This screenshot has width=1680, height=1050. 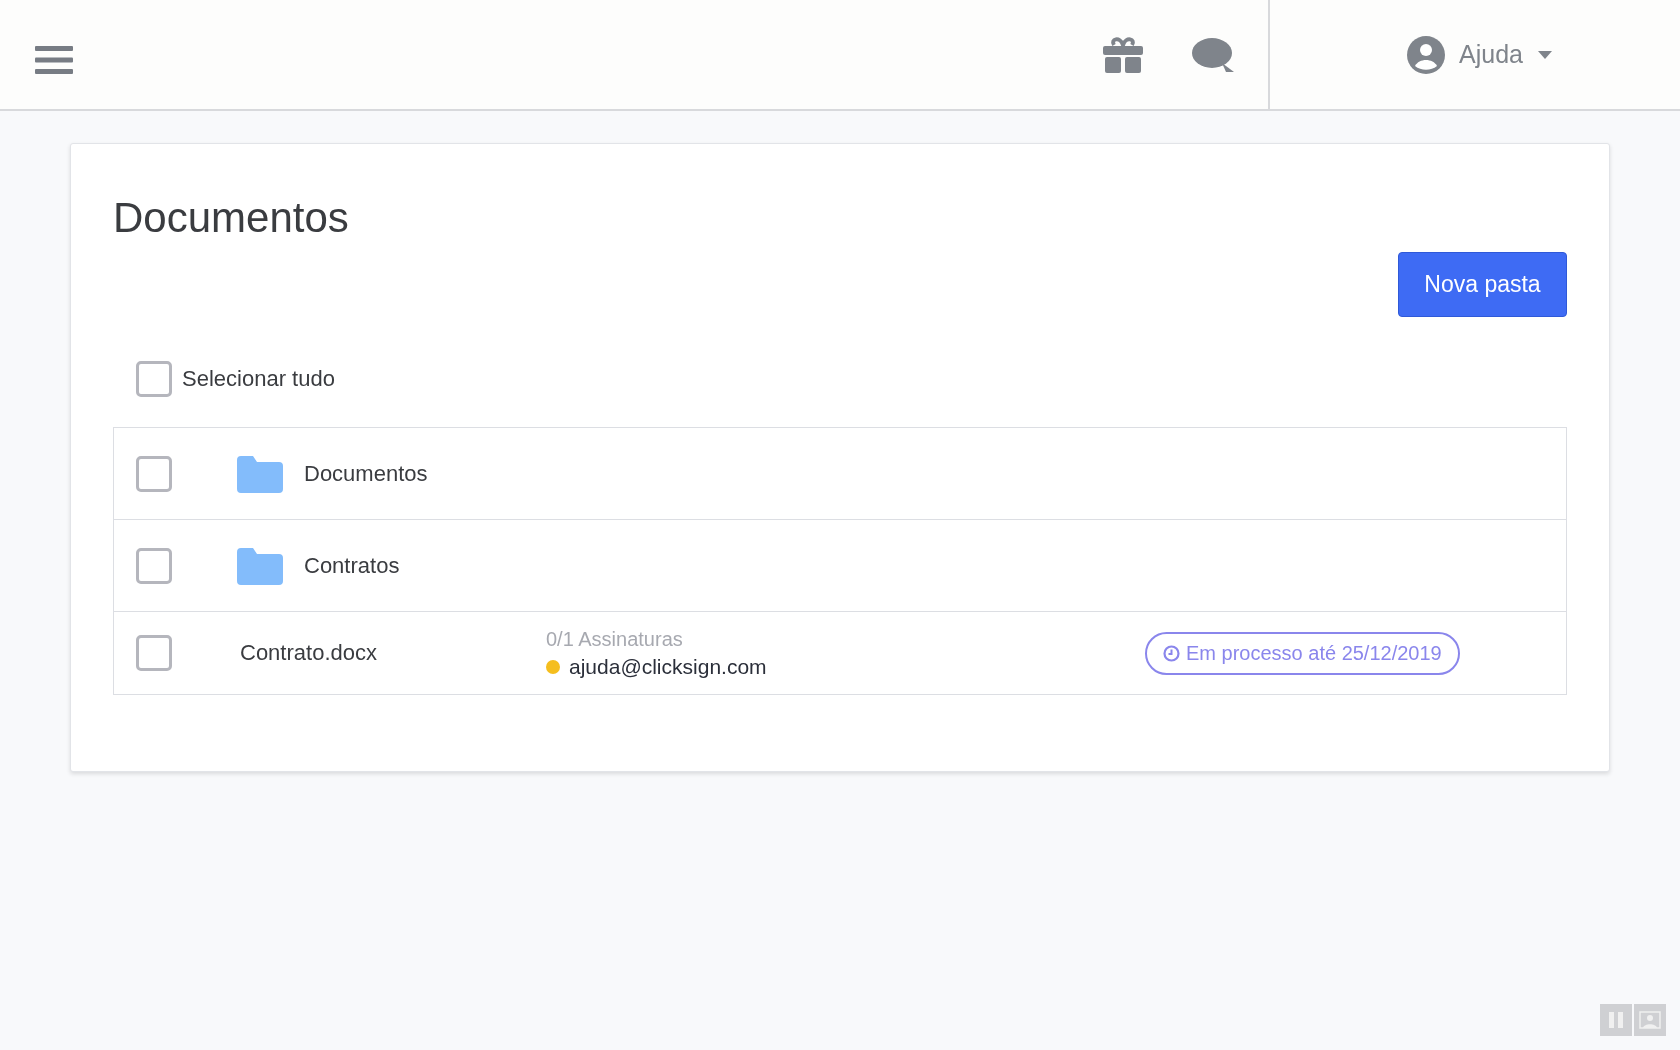 I want to click on gift-icon, so click(x=1123, y=54).